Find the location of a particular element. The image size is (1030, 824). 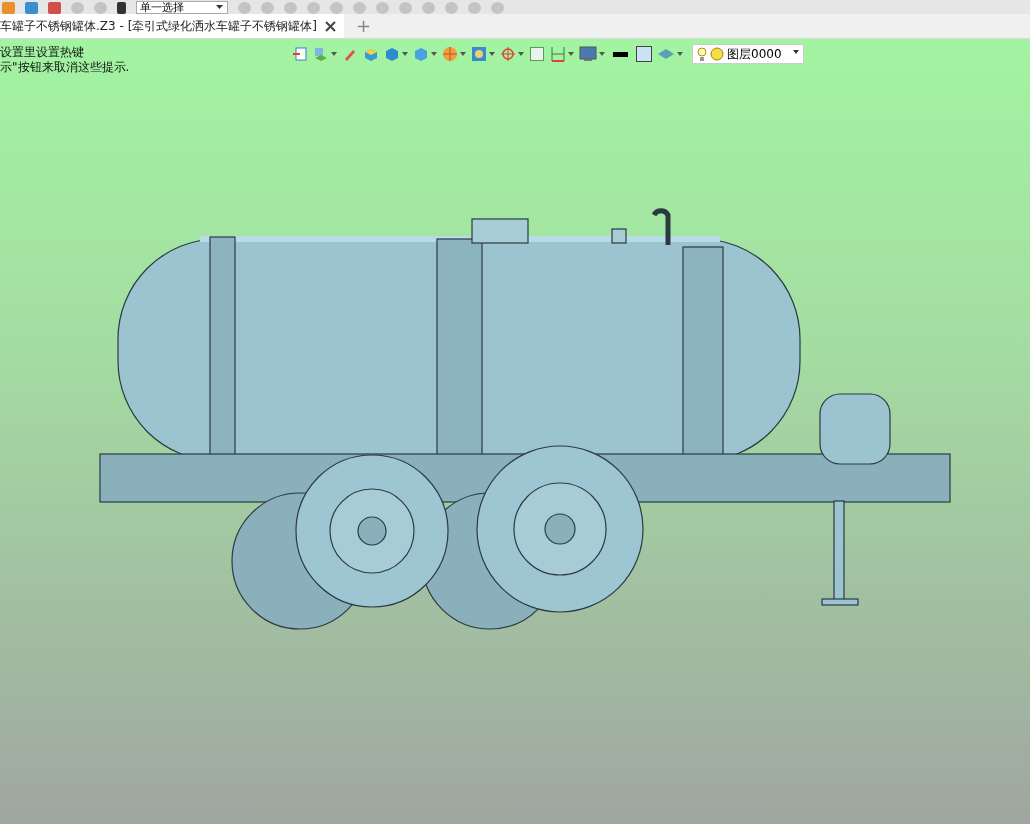

monitor-icon is located at coordinates (588, 54).